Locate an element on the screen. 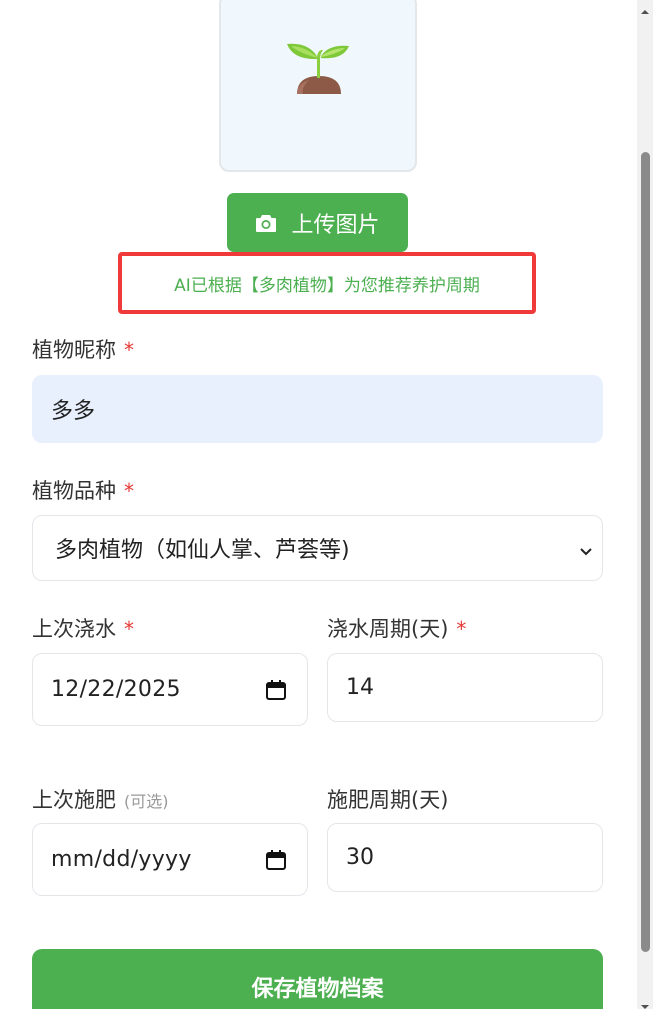 This screenshot has width=653, height=1009. save-plant-button: 保存植物档案 is located at coordinates (317, 979).